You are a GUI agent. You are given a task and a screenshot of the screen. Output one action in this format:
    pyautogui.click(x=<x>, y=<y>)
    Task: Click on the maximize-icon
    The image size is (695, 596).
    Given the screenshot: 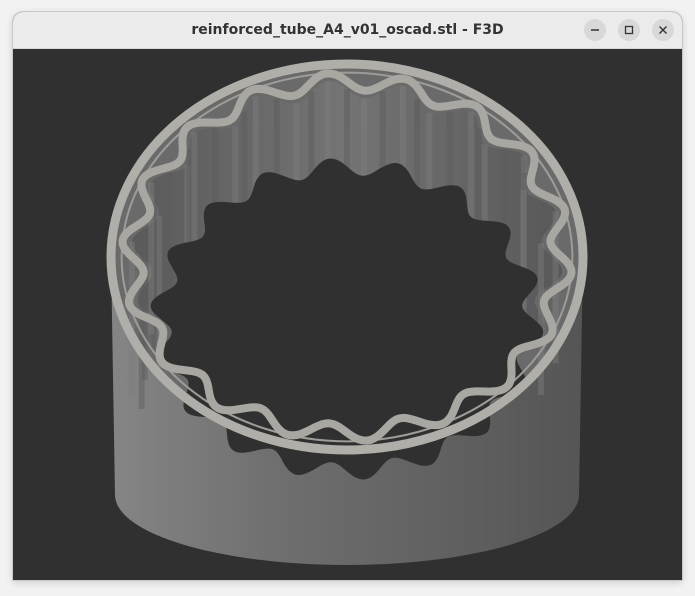 What is the action you would take?
    pyautogui.click(x=629, y=30)
    